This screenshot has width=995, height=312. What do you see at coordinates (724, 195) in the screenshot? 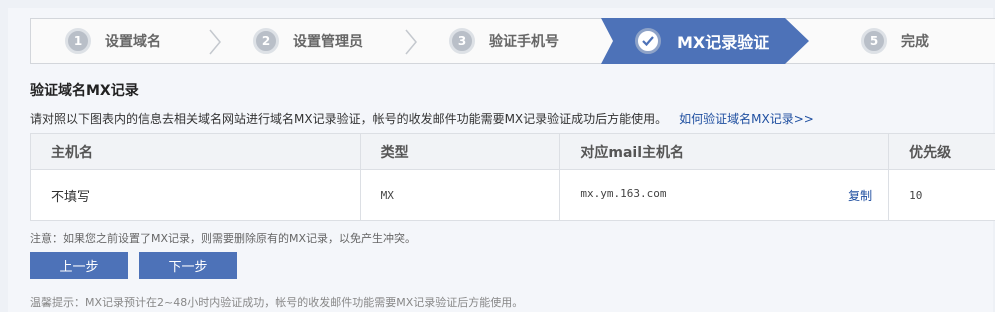
I see `cell-mail-host: mx.ym.163.com 复制` at bounding box center [724, 195].